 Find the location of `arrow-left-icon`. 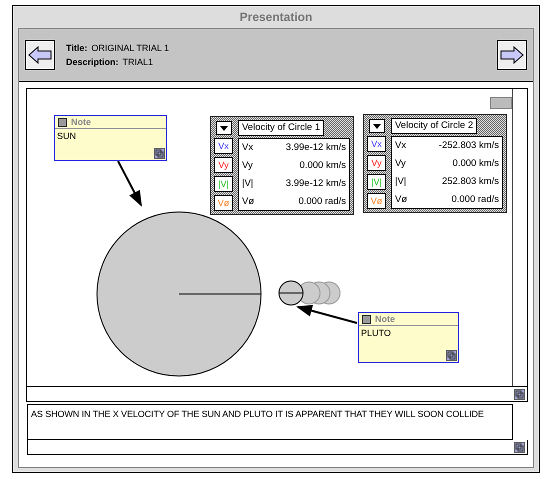

arrow-left-icon is located at coordinates (40, 55).